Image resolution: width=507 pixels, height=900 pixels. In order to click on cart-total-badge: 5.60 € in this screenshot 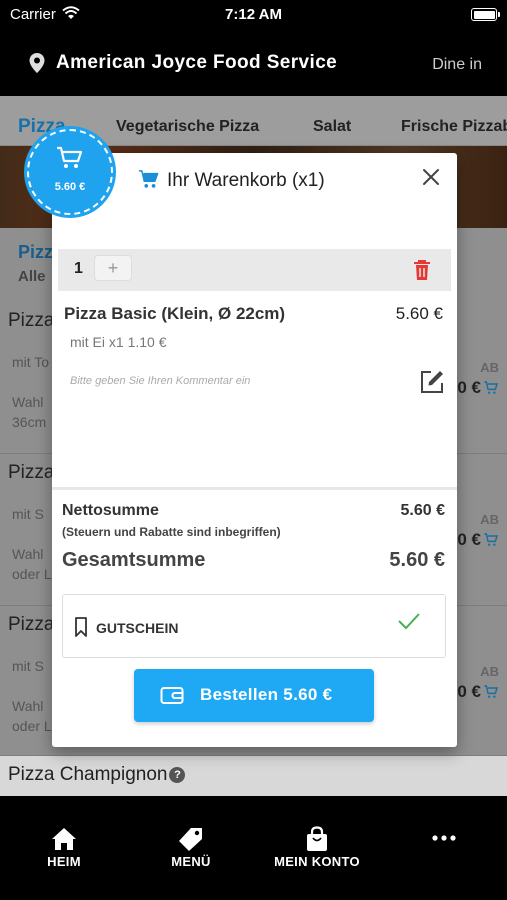, I will do `click(70, 172)`.